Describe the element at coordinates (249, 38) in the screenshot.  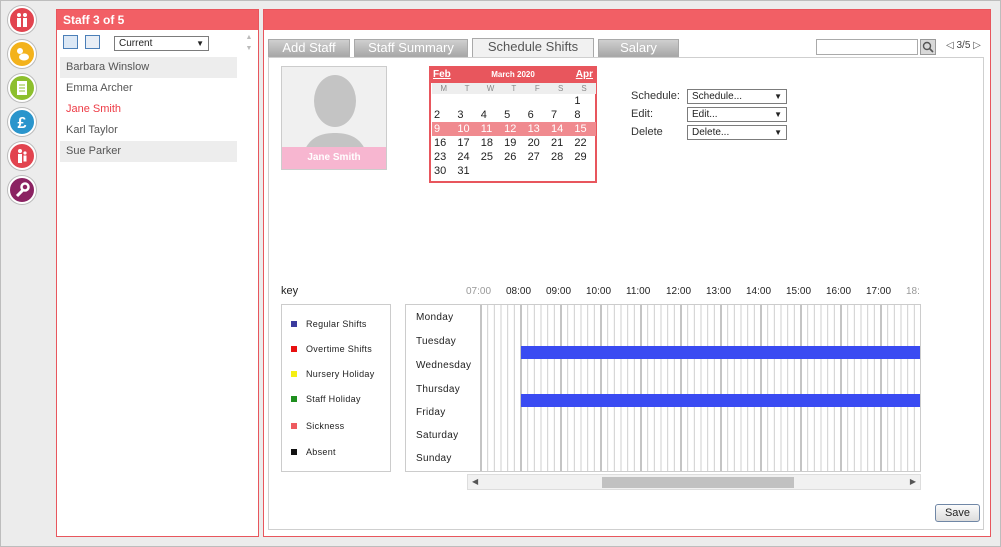
I see `scroll-up-icon: ▲` at that location.